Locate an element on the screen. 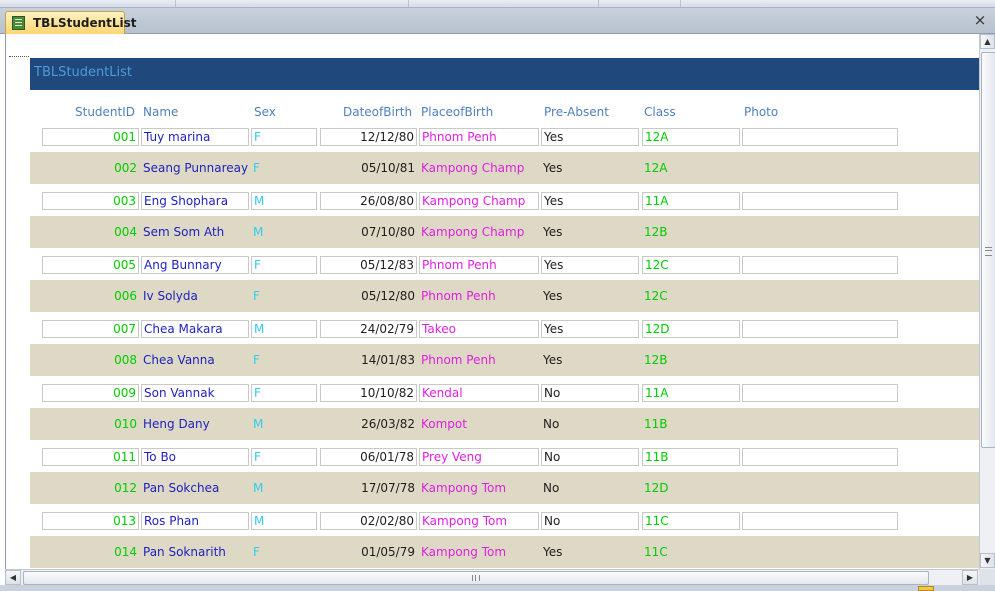  dateofbirth-field: 14/01/83 is located at coordinates (368, 361).